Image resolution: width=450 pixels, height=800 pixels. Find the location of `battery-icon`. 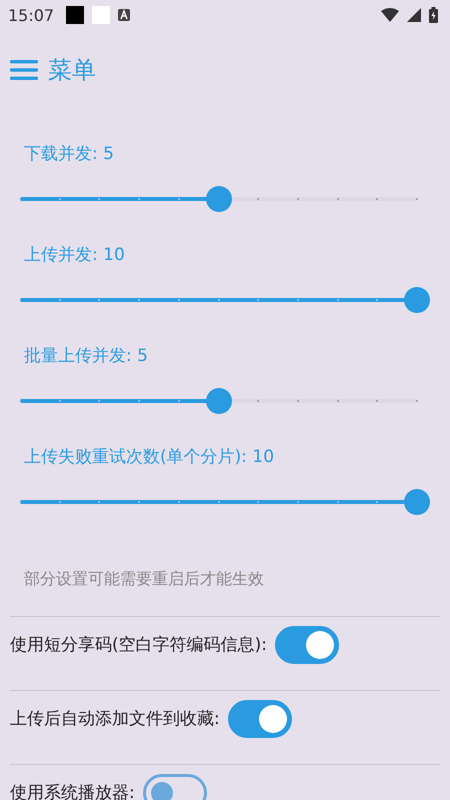

battery-icon is located at coordinates (433, 15).